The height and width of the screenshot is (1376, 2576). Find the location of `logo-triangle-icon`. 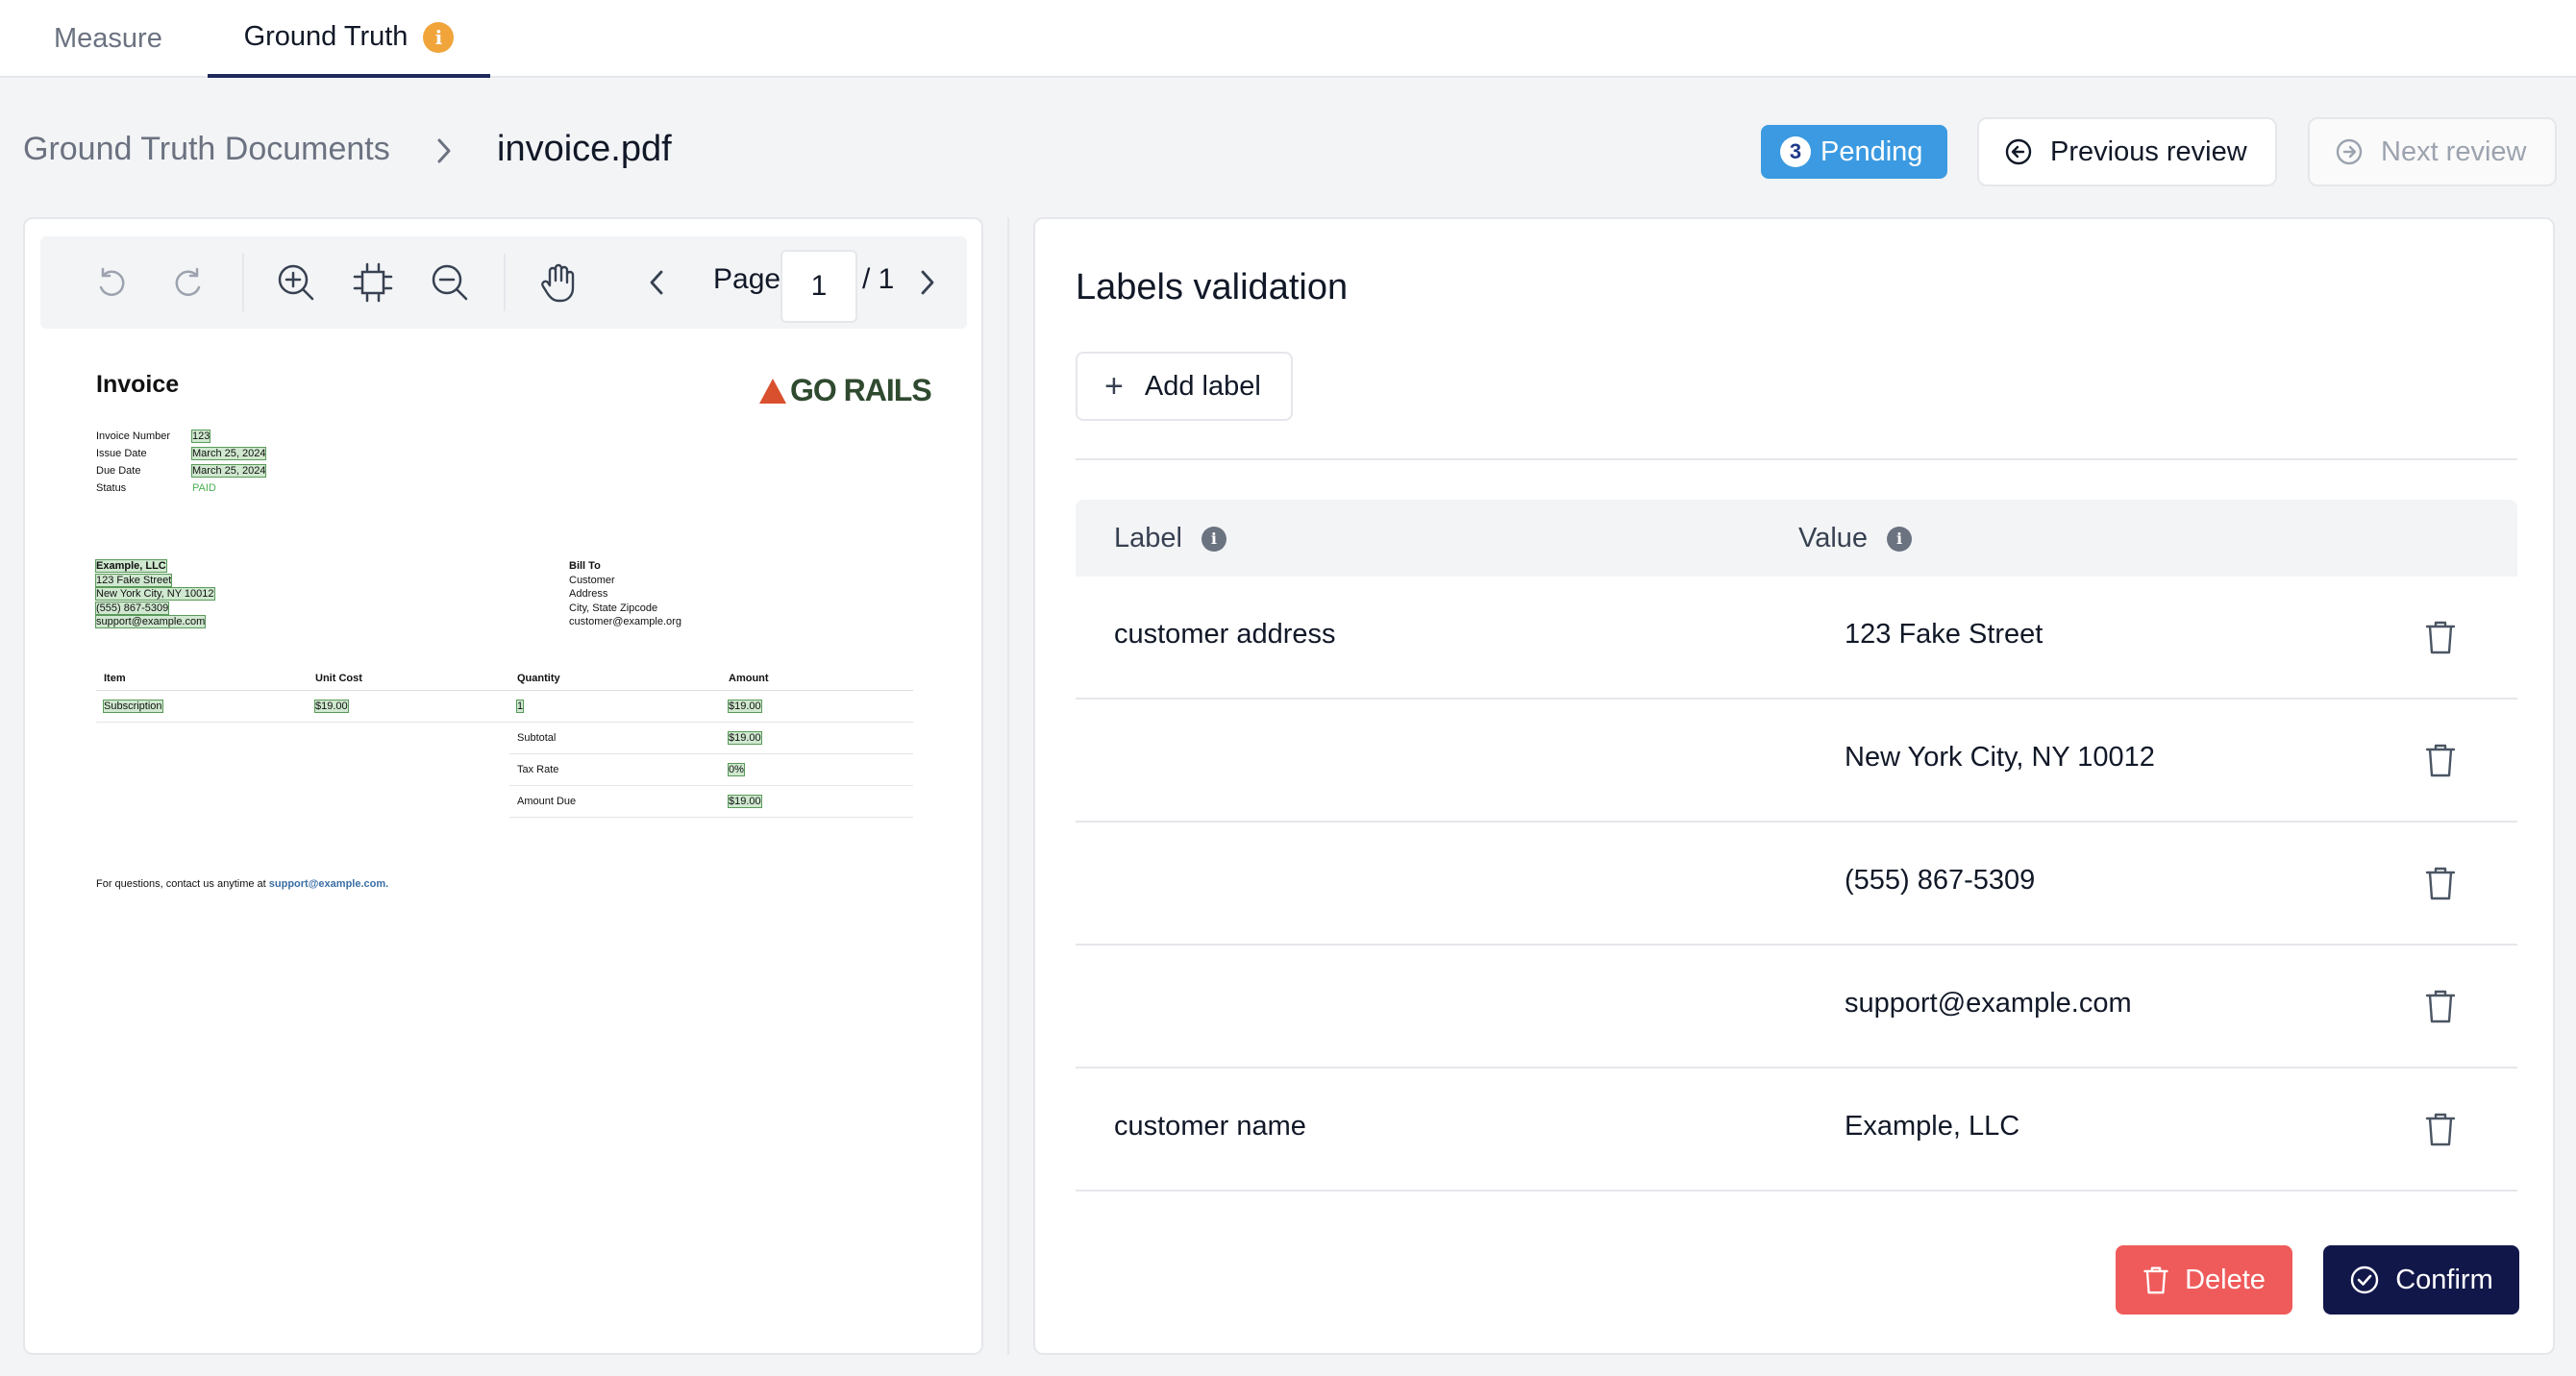

logo-triangle-icon is located at coordinates (773, 391).